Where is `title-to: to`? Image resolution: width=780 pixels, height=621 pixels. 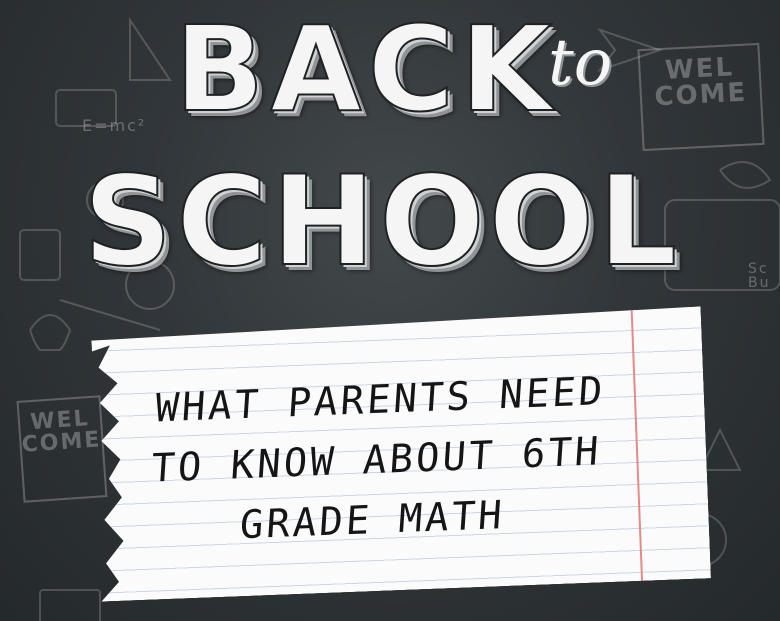 title-to: to is located at coordinates (580, 63).